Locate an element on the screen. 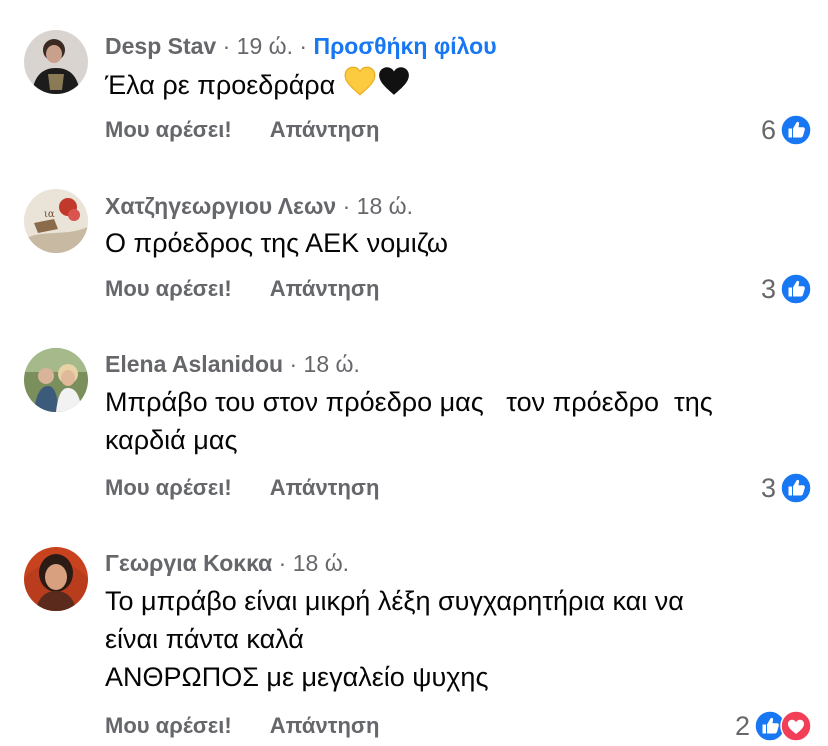 The image size is (828, 746). comment-text-line: είναι πάντα καλά is located at coordinates (204, 639).